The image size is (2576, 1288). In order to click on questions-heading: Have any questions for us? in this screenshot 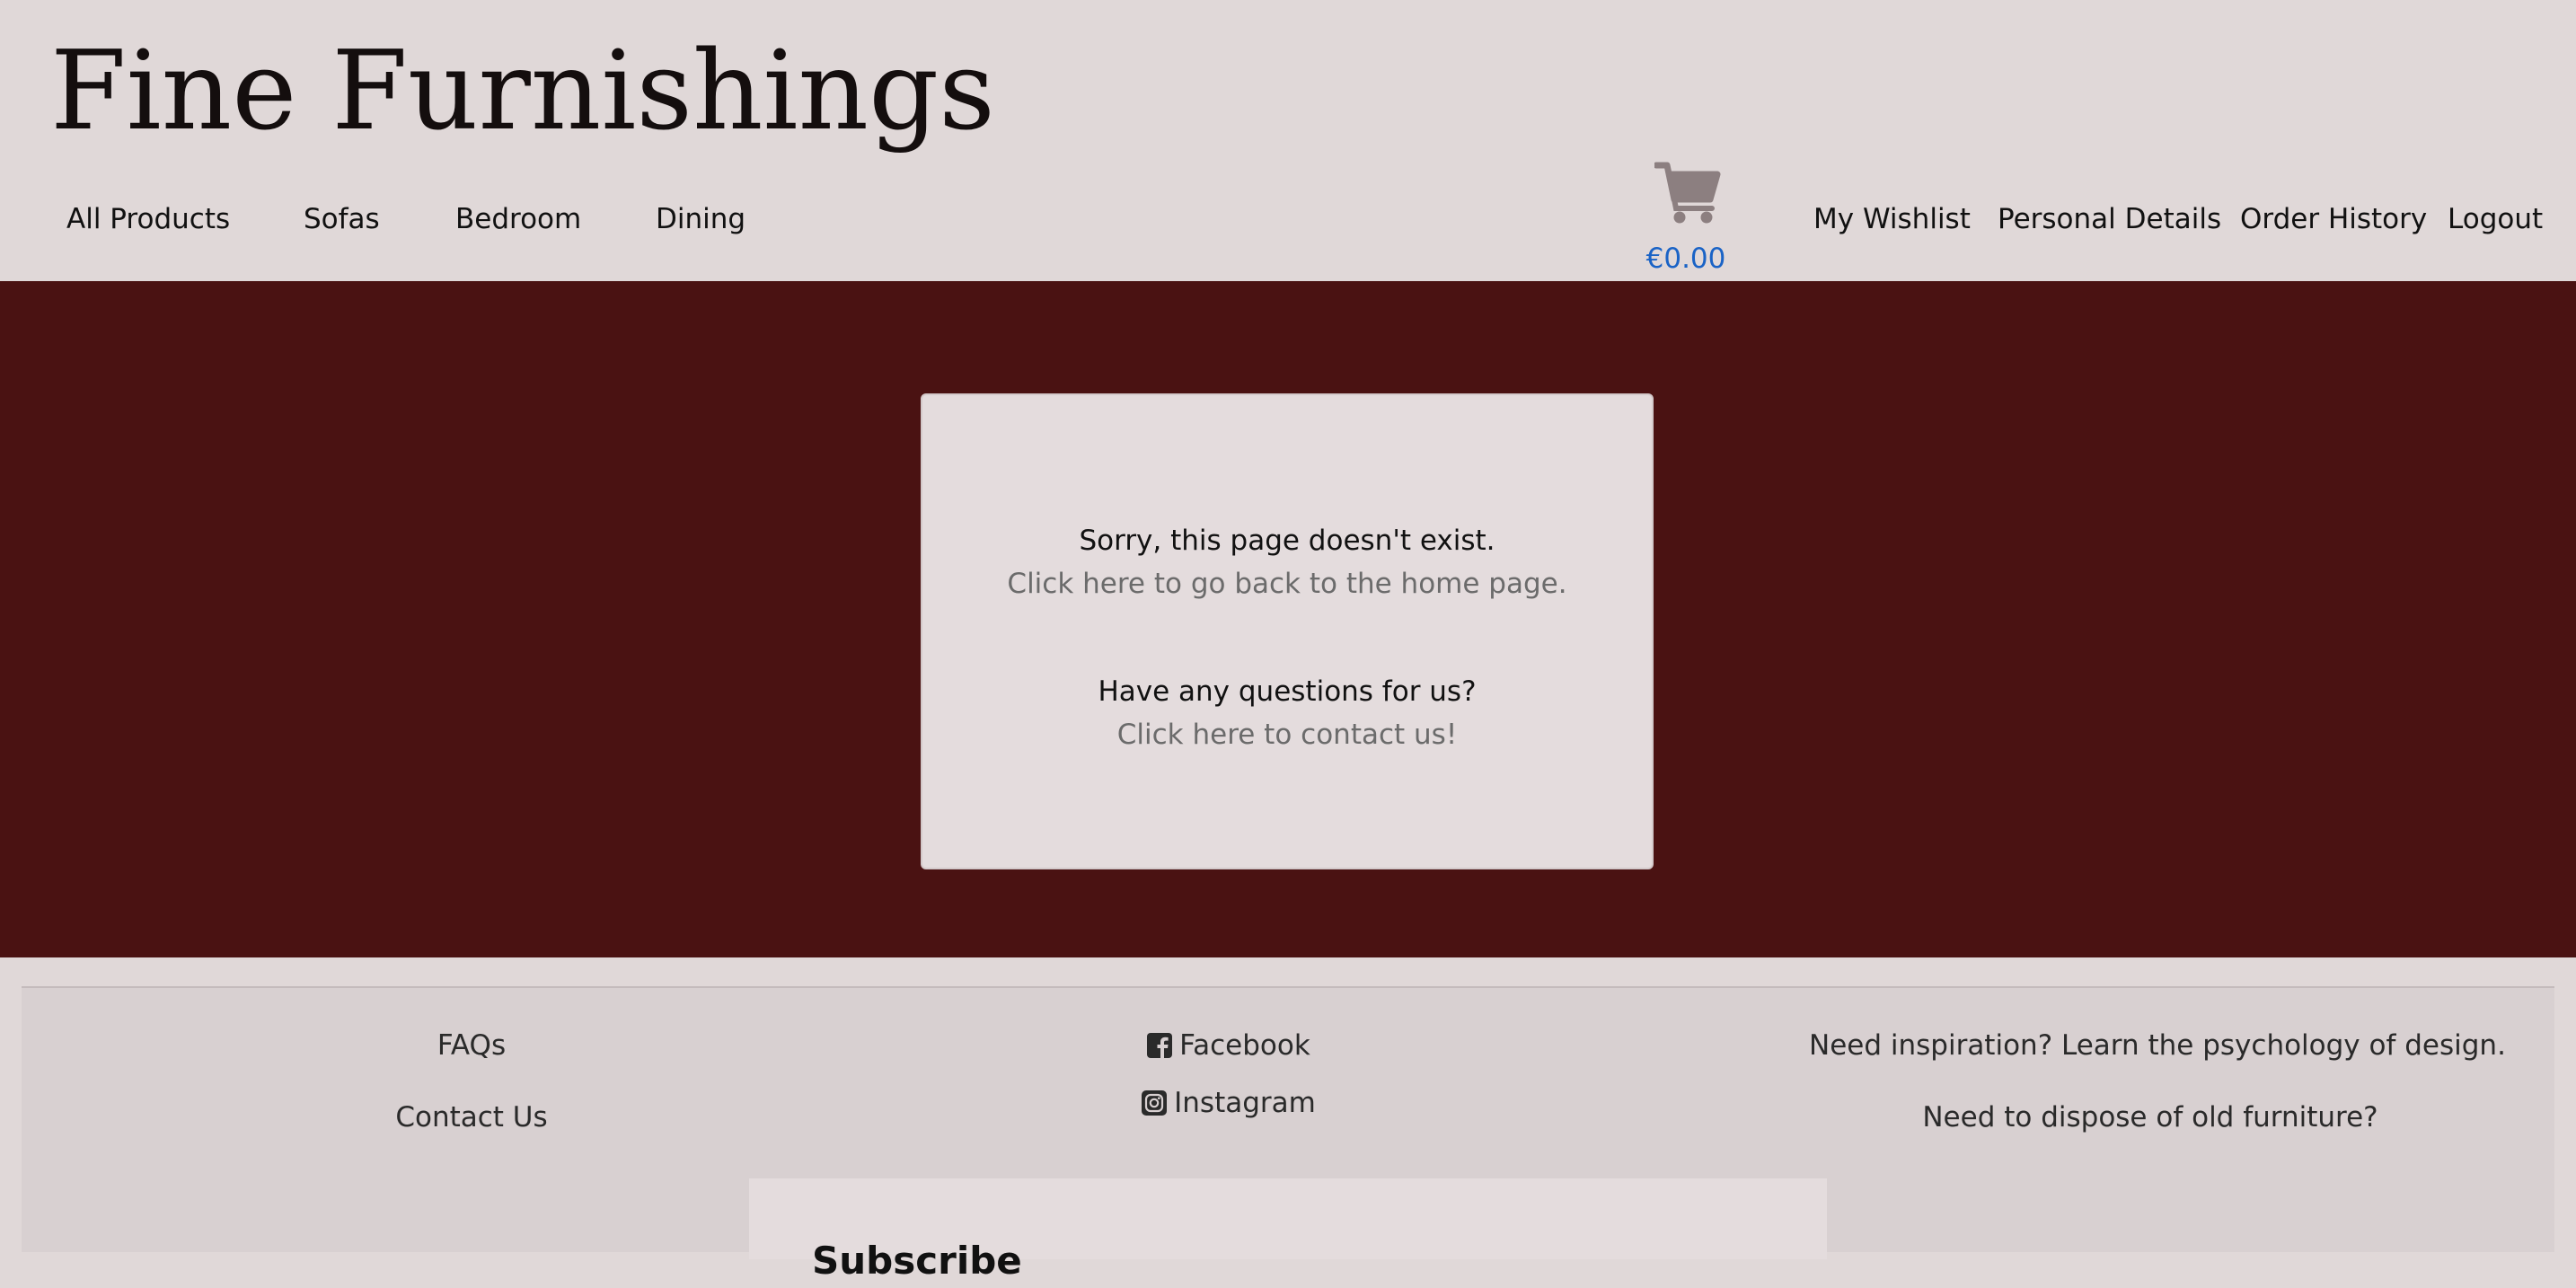, I will do `click(1287, 691)`.